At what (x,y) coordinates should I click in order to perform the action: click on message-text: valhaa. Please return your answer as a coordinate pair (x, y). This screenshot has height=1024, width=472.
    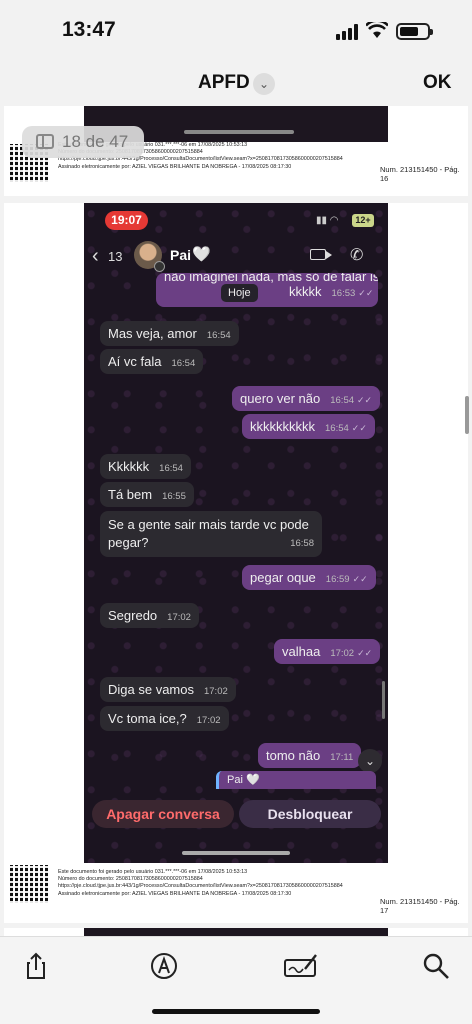
    Looking at the image, I should click on (301, 651).